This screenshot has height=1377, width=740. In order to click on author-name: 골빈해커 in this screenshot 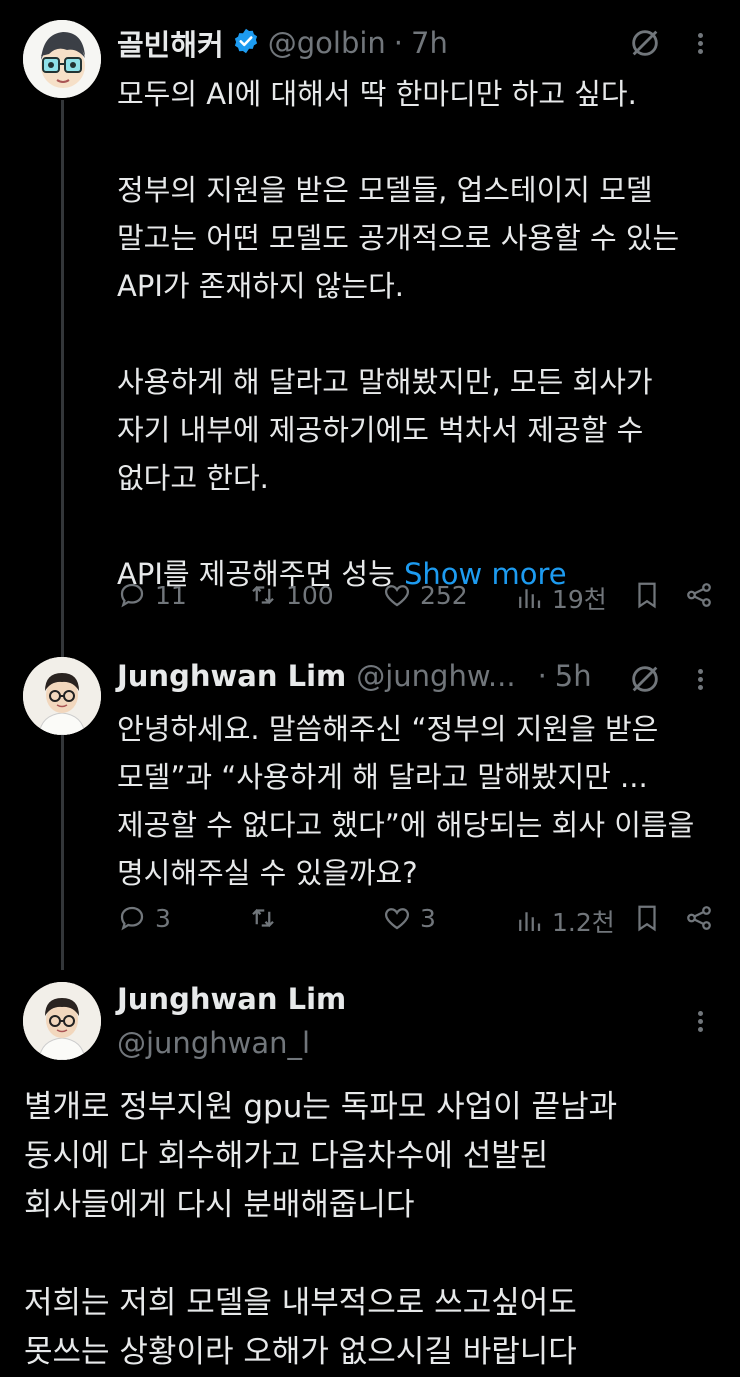, I will do `click(170, 43)`.